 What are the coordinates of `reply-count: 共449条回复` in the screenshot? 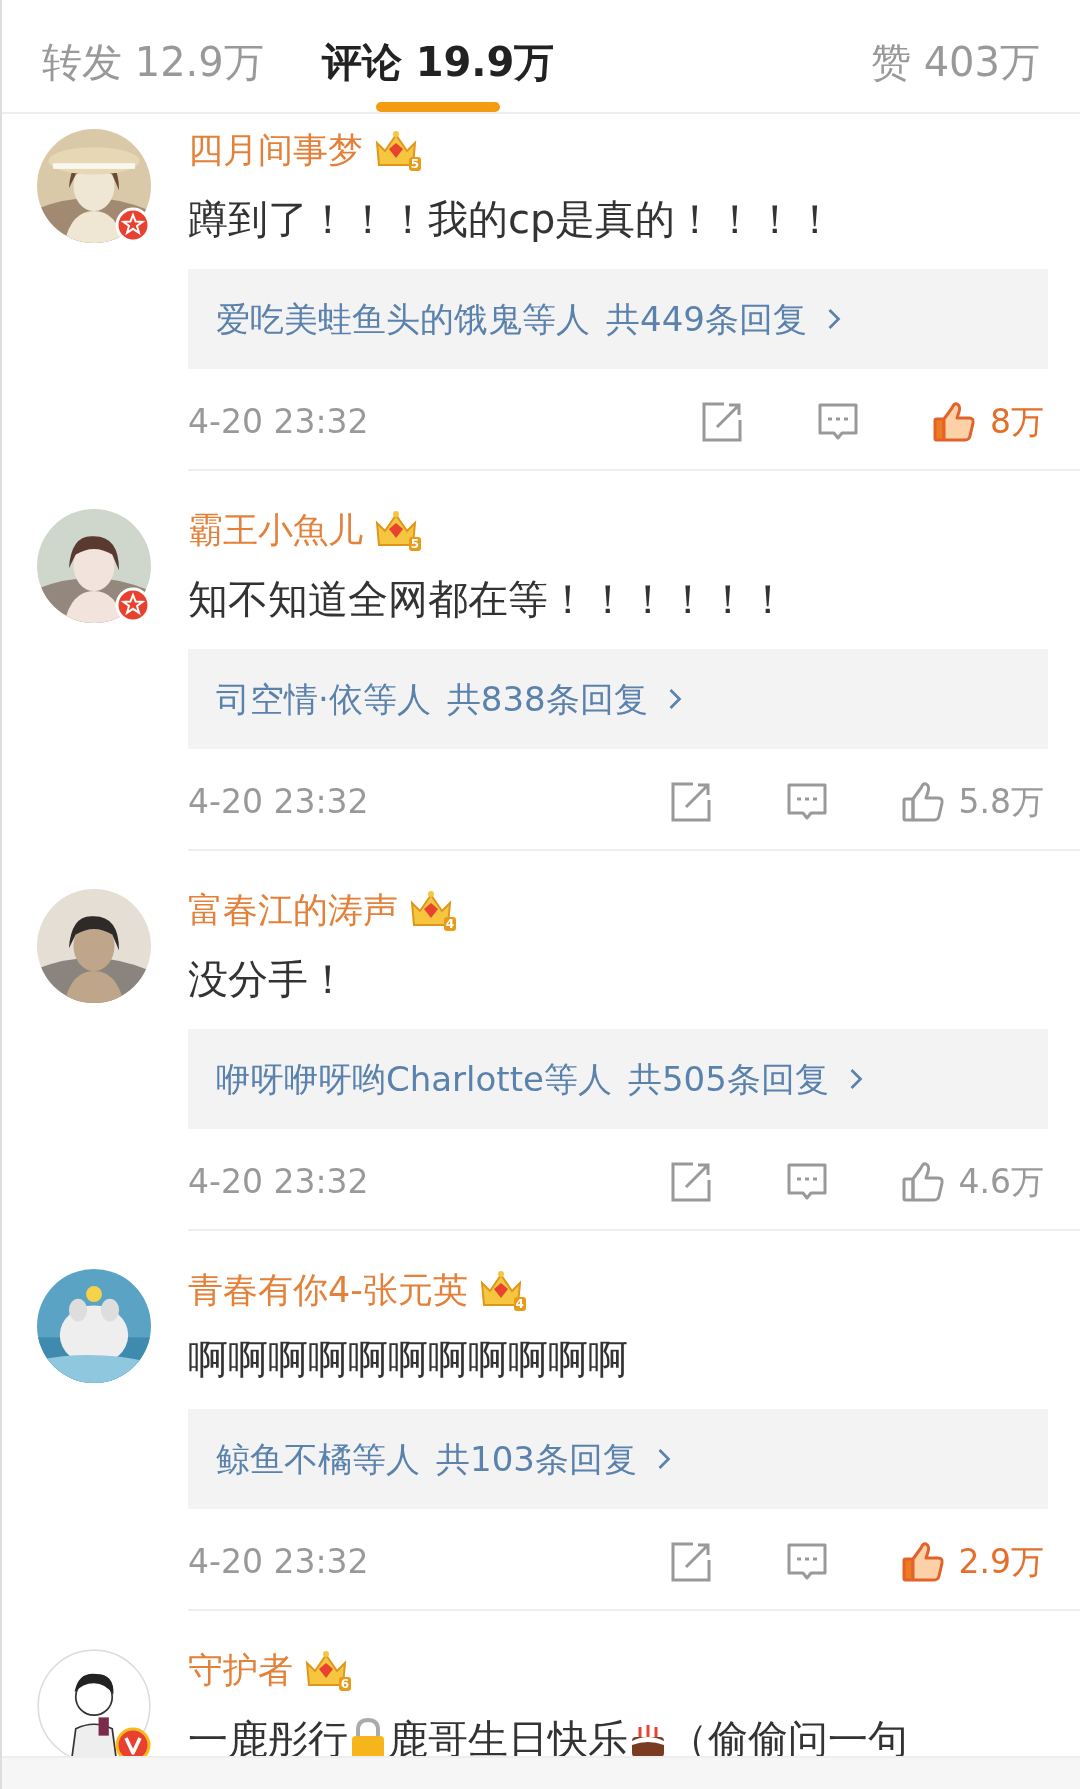 It's located at (706, 319).